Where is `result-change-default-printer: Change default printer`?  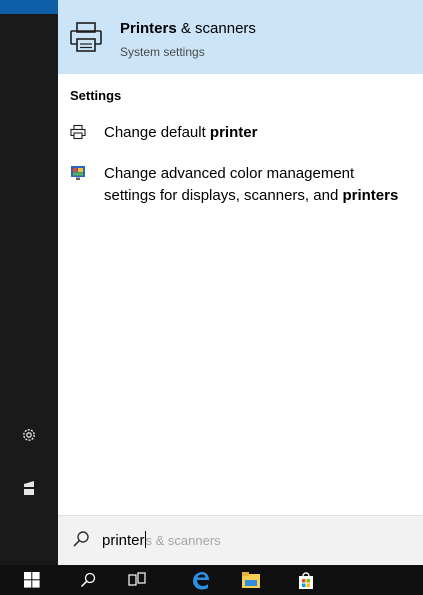
result-change-default-printer: Change default printer is located at coordinates (245, 133).